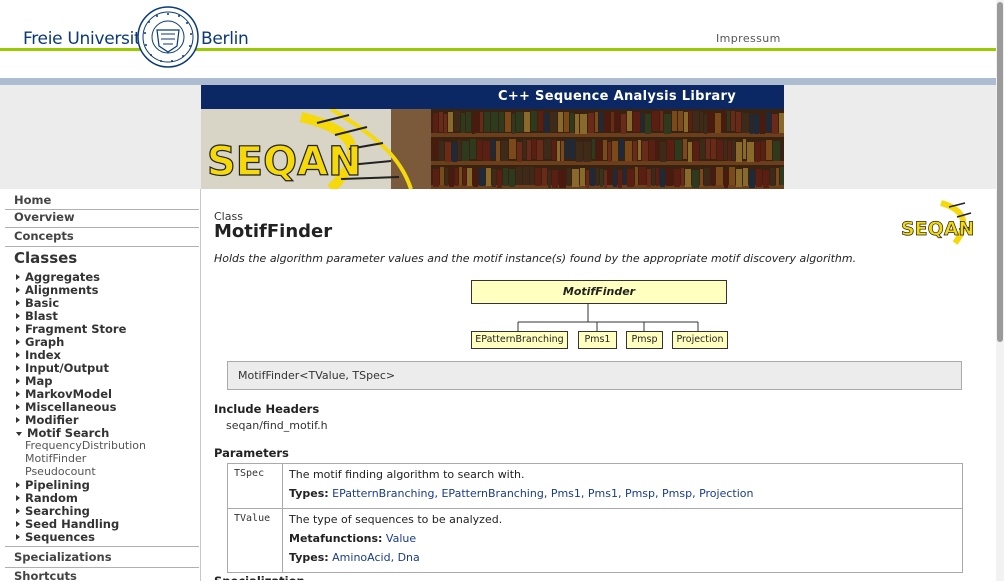 The height and width of the screenshot is (583, 1004). I want to click on impressum-link: Impressum, so click(748, 38).